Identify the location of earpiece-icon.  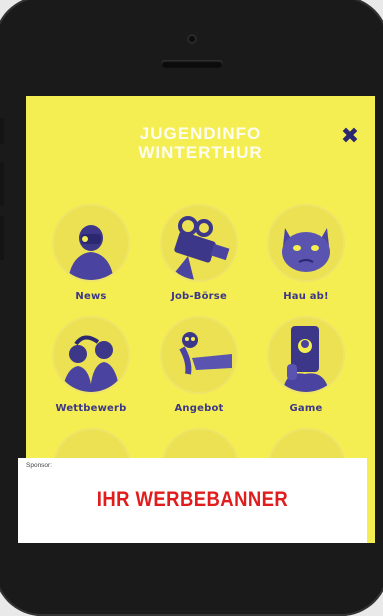
(191, 64).